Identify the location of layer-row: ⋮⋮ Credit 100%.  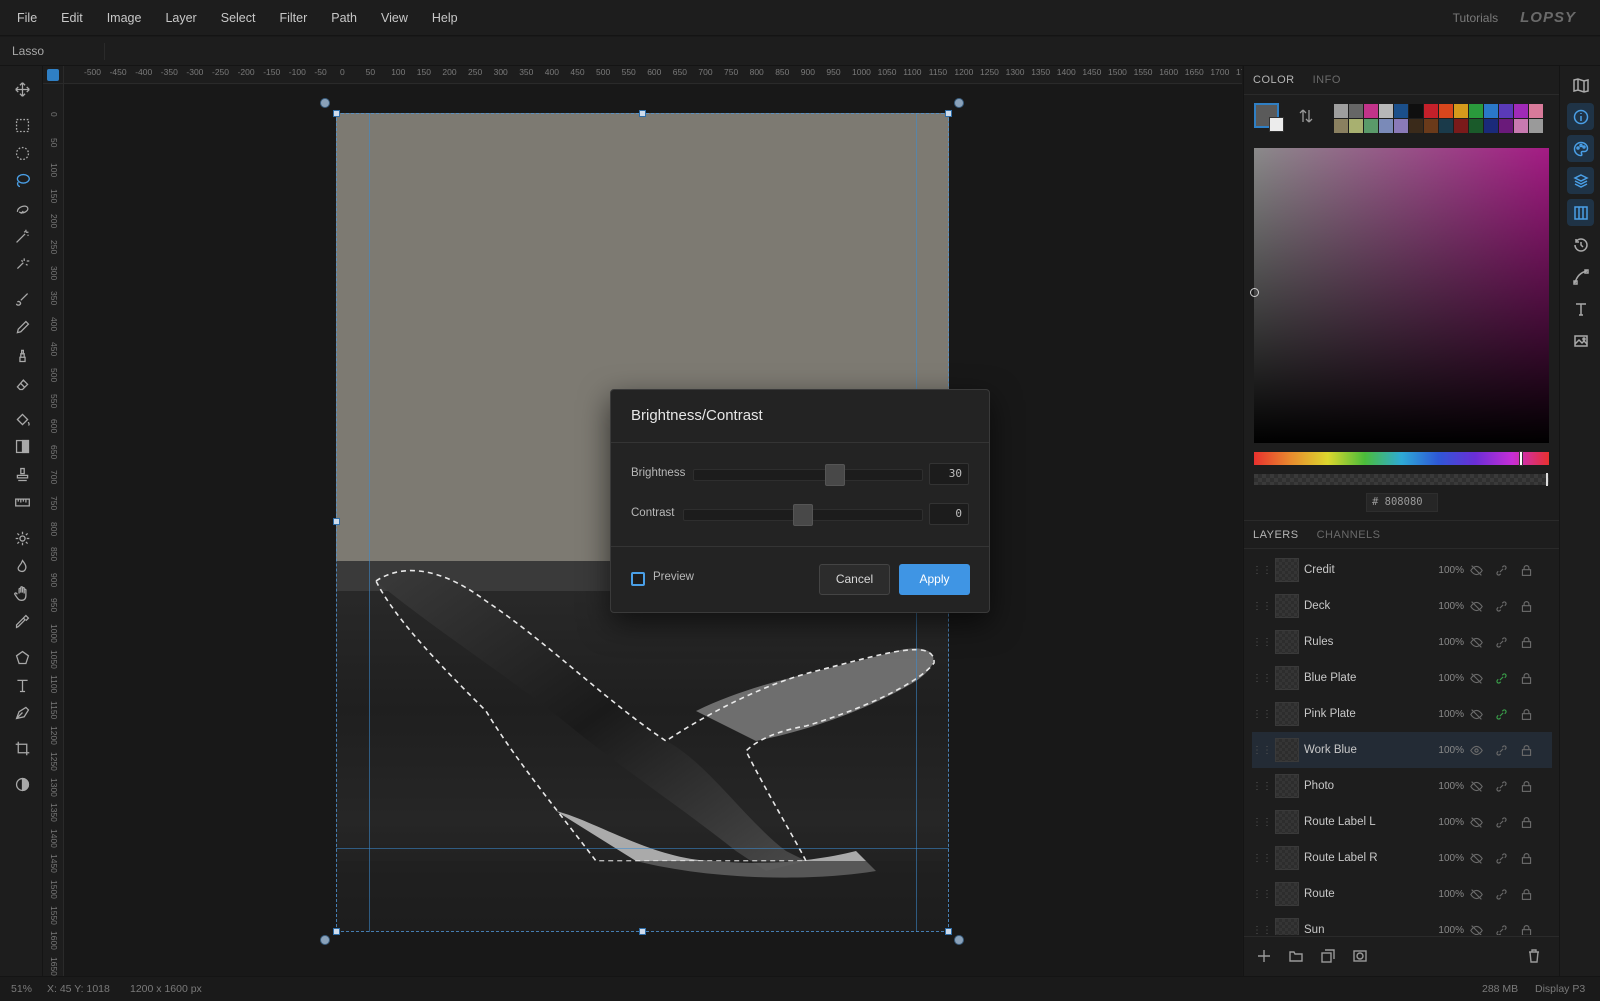
(1402, 570).